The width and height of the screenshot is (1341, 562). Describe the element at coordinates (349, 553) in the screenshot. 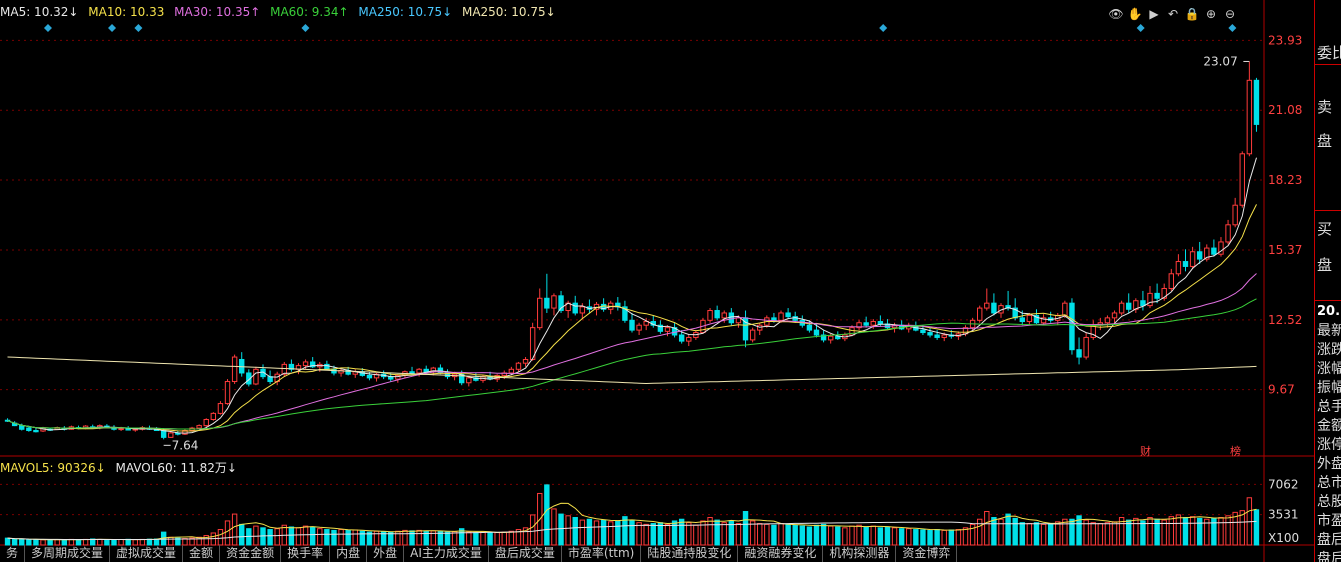

I see `tab-indicator: 内盘` at that location.